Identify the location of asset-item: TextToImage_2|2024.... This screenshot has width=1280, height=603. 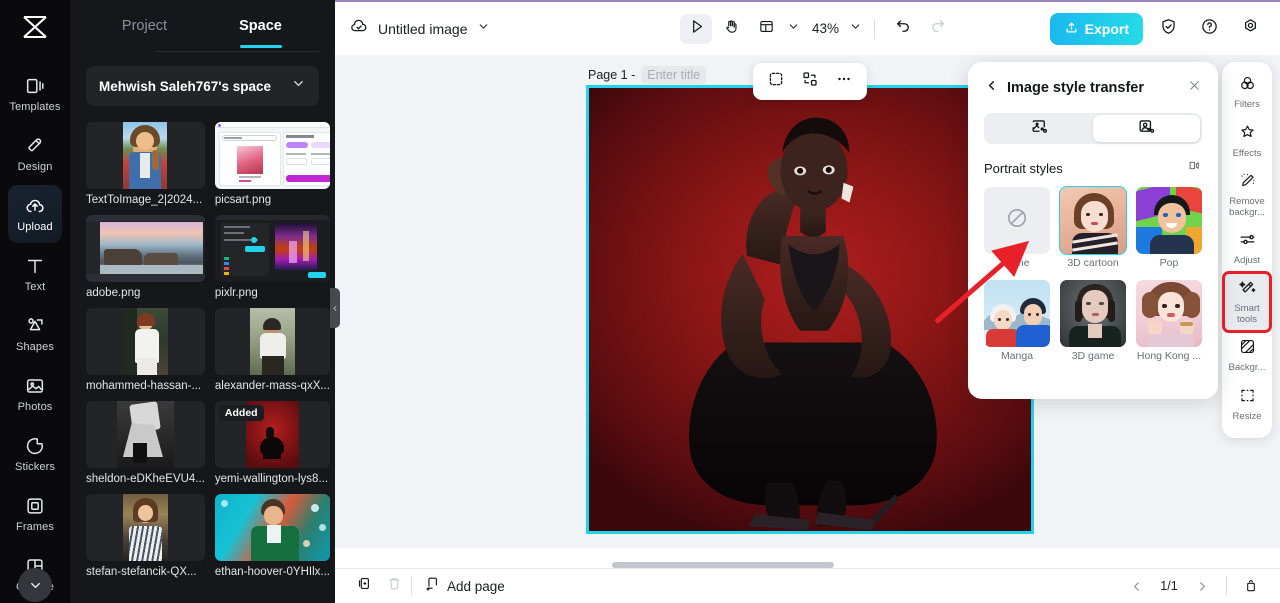
(145, 164).